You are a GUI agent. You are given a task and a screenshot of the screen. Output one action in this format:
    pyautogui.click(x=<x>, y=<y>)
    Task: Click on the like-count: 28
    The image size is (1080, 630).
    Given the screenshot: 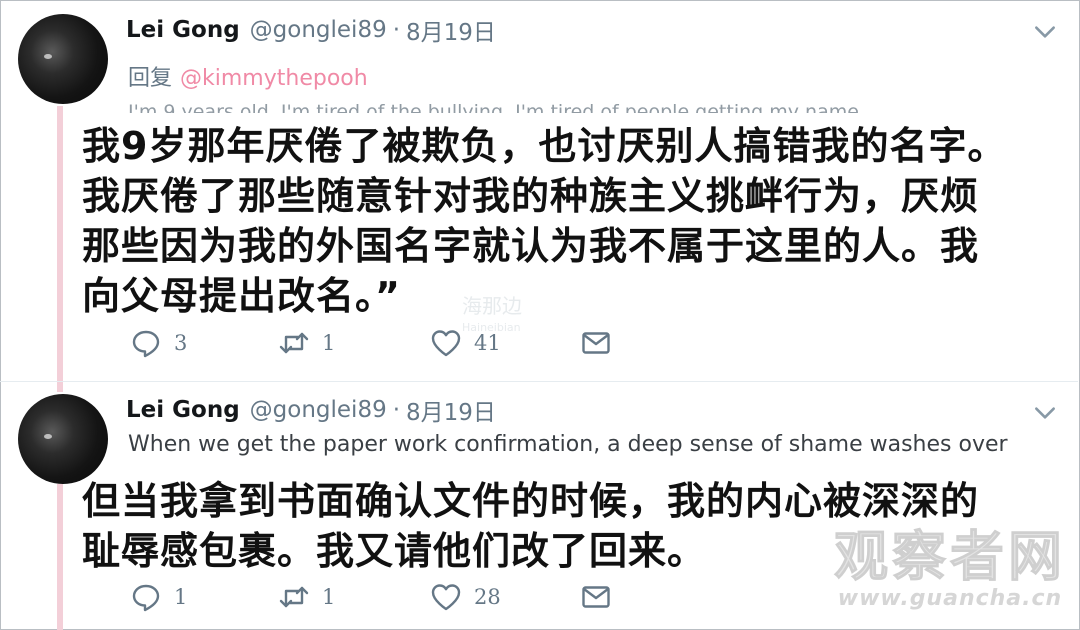 What is the action you would take?
    pyautogui.click(x=487, y=597)
    